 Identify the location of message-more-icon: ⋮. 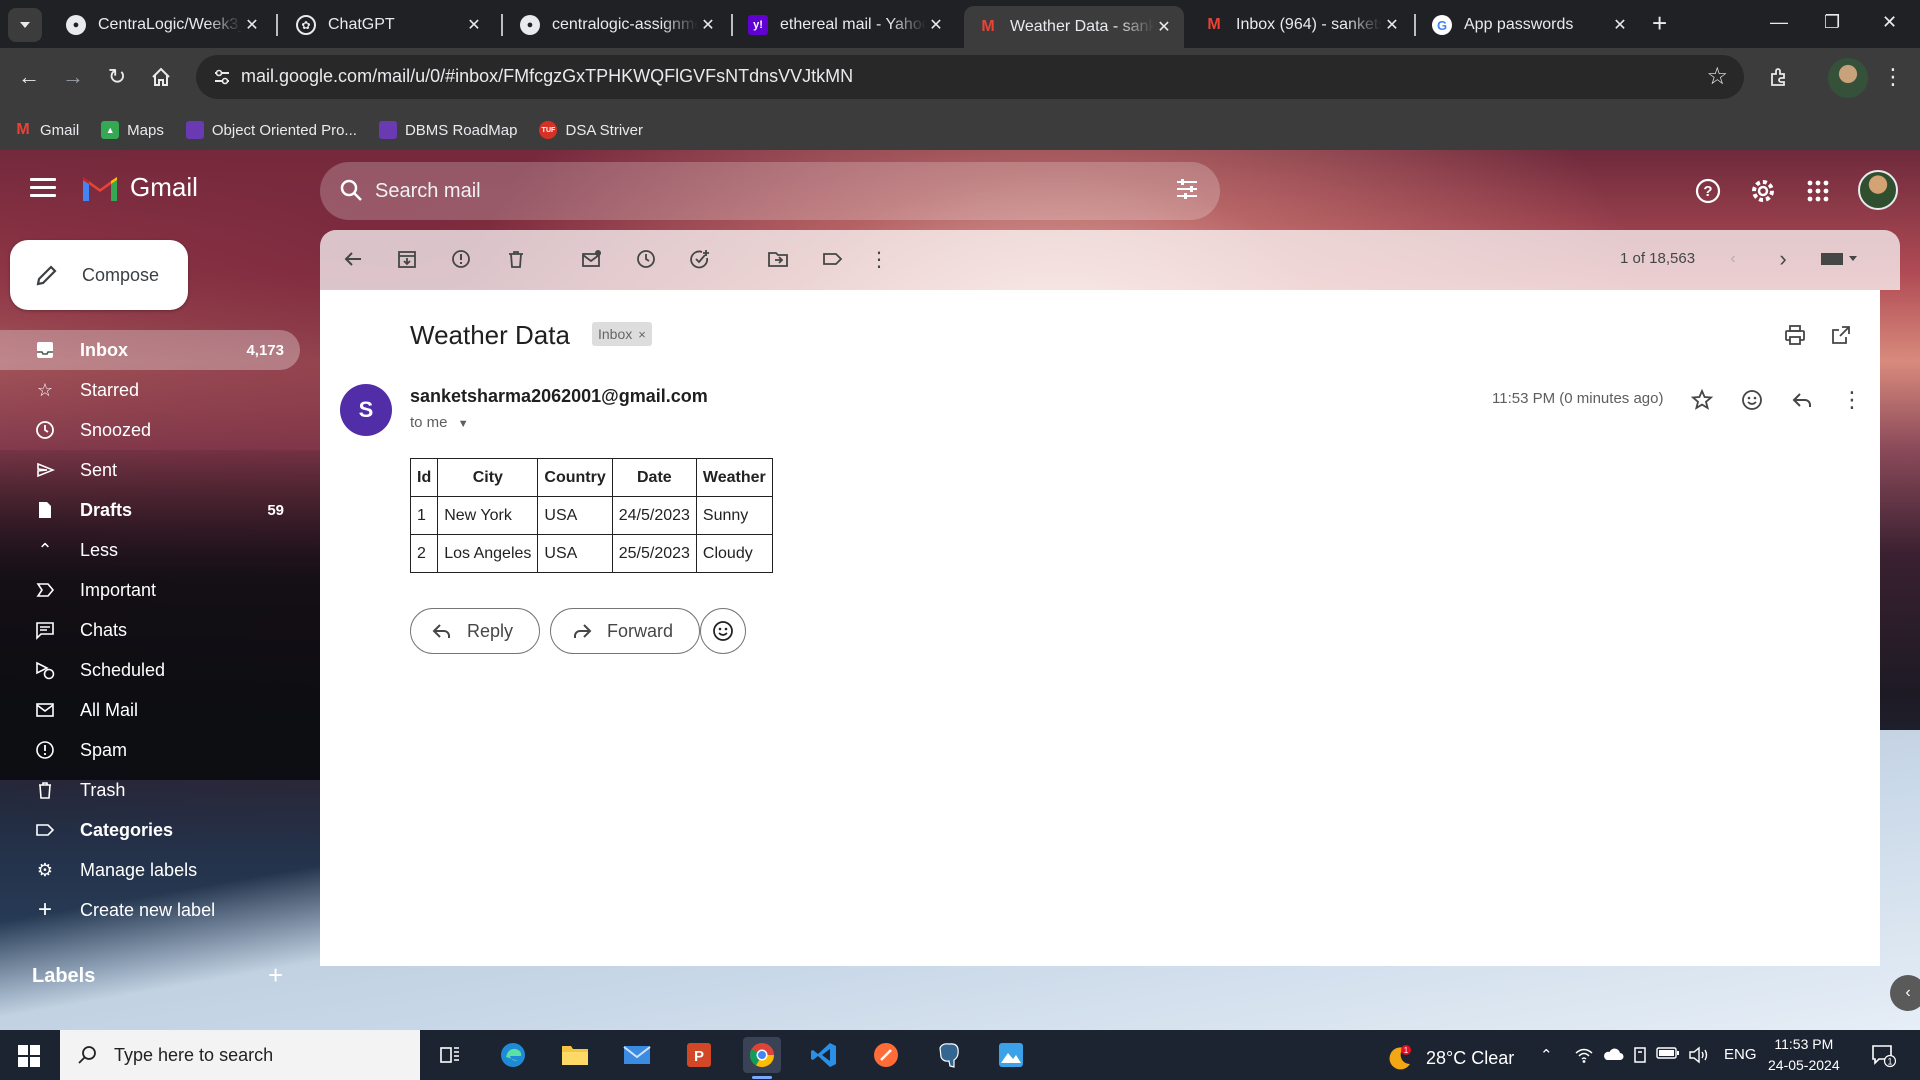
(1852, 400).